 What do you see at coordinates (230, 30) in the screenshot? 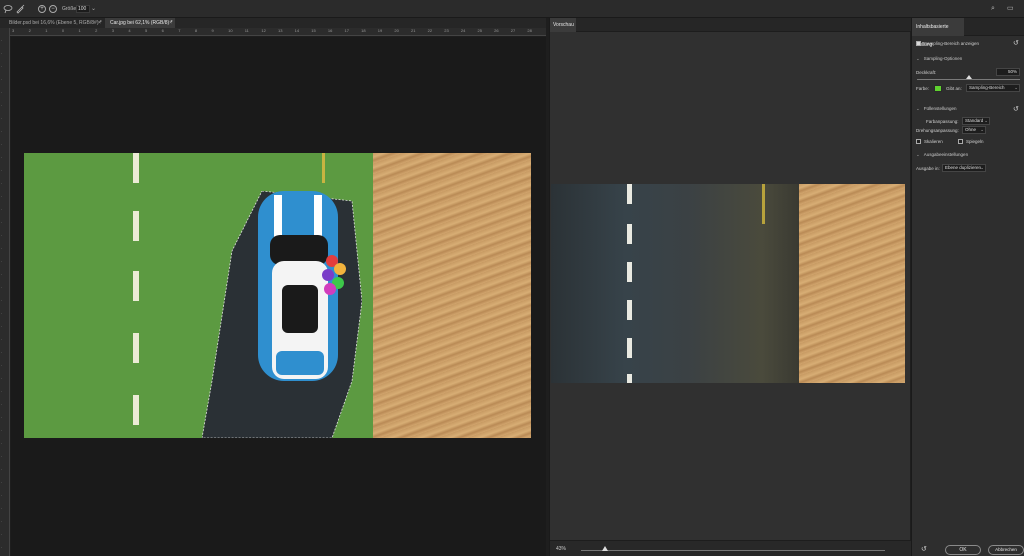
I see `ruler-tick-label: 10` at bounding box center [230, 30].